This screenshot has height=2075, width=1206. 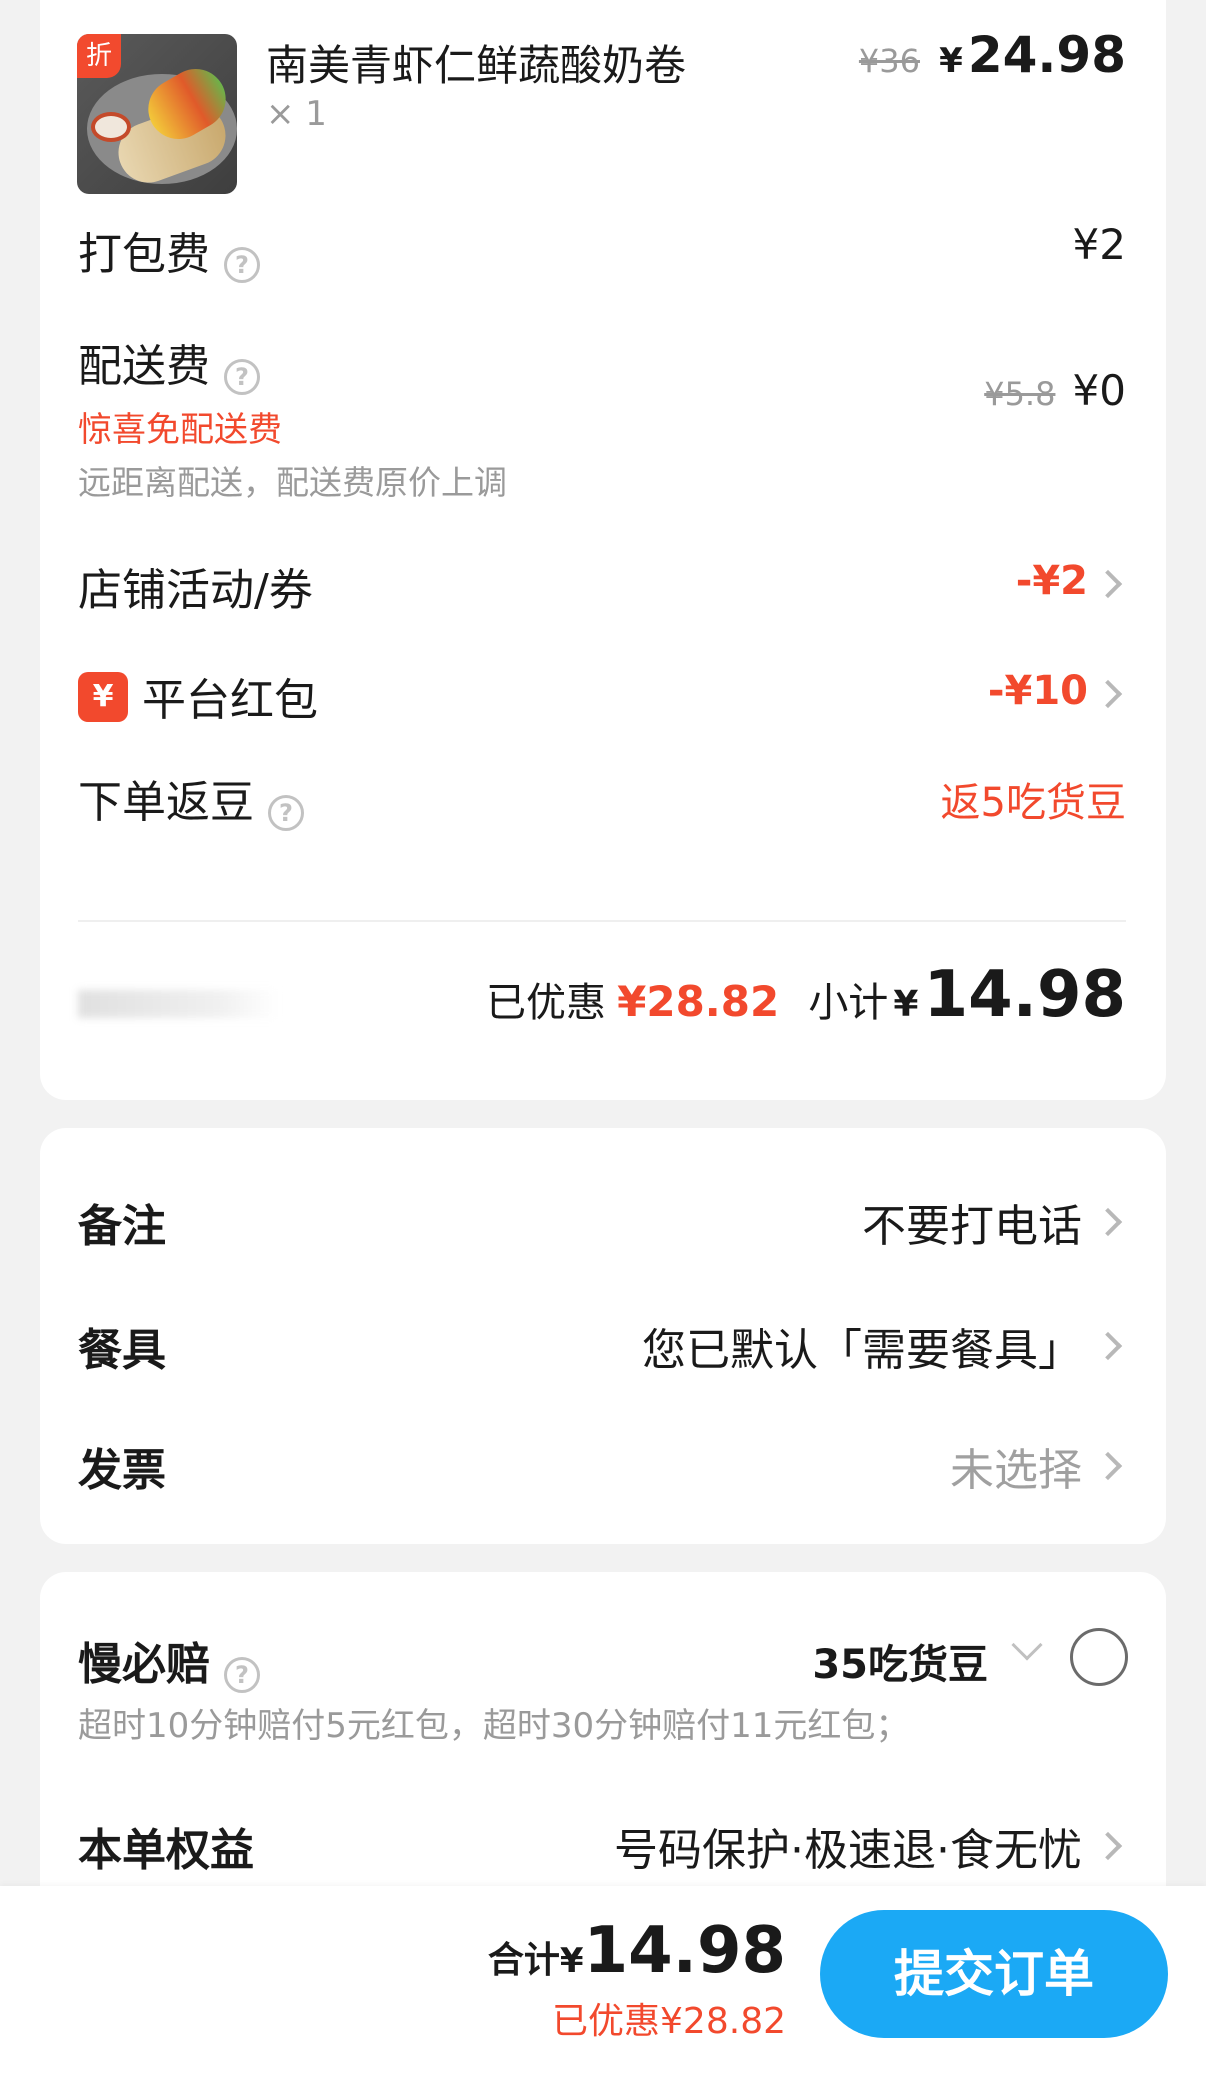 What do you see at coordinates (180, 430) in the screenshot?
I see `delivery-promo-text: 惊喜免配送费` at bounding box center [180, 430].